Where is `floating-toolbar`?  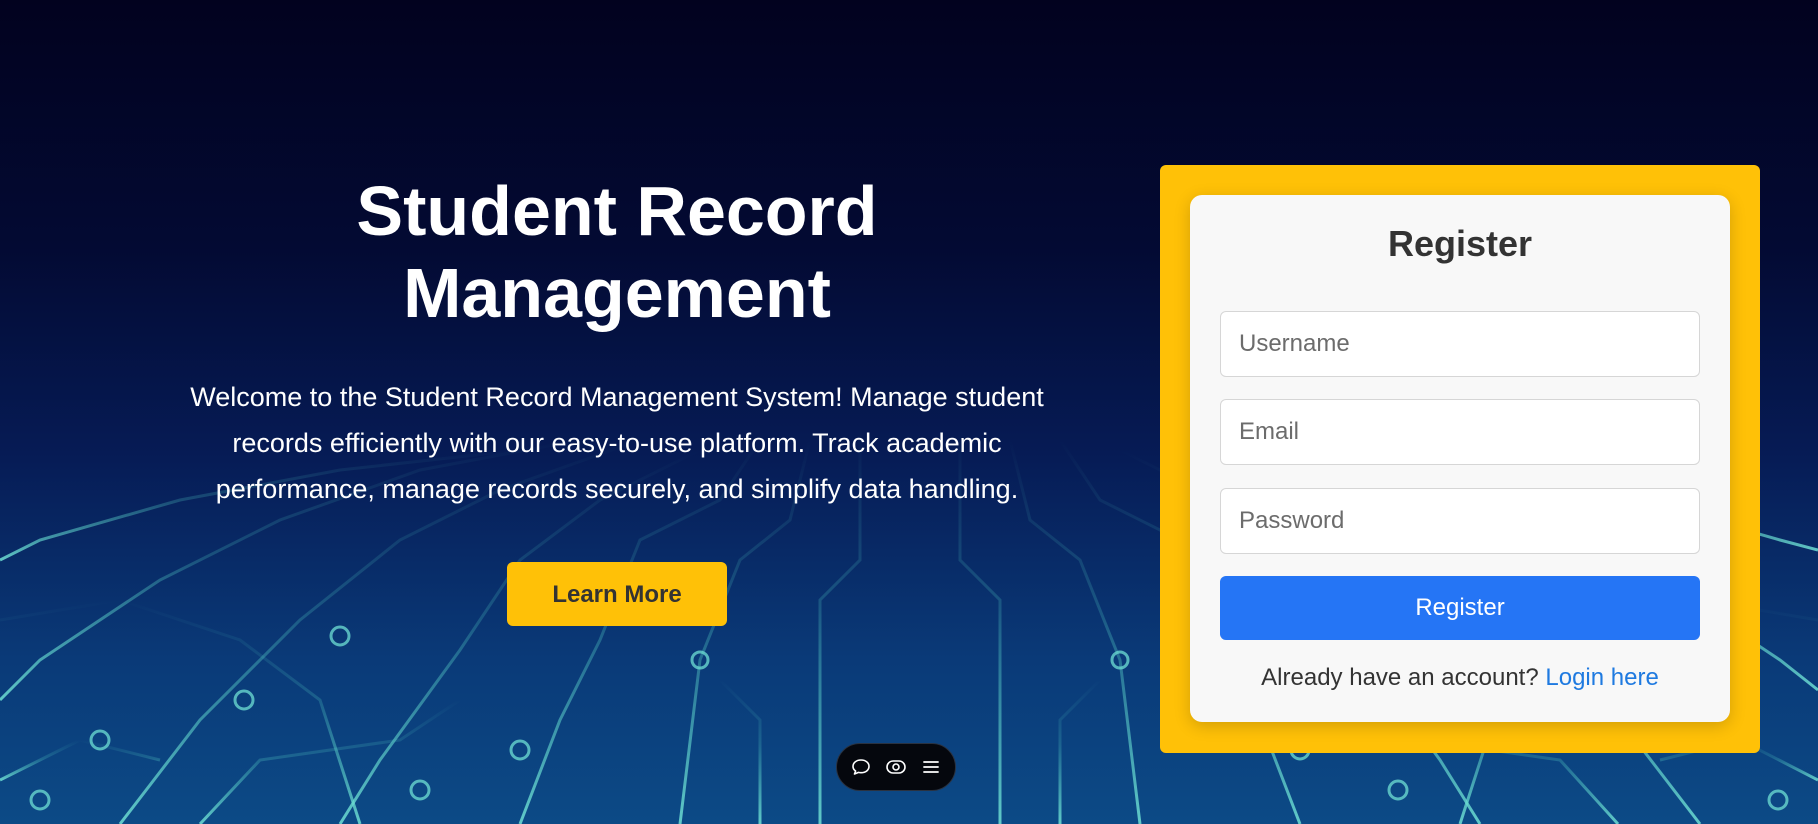 floating-toolbar is located at coordinates (896, 767).